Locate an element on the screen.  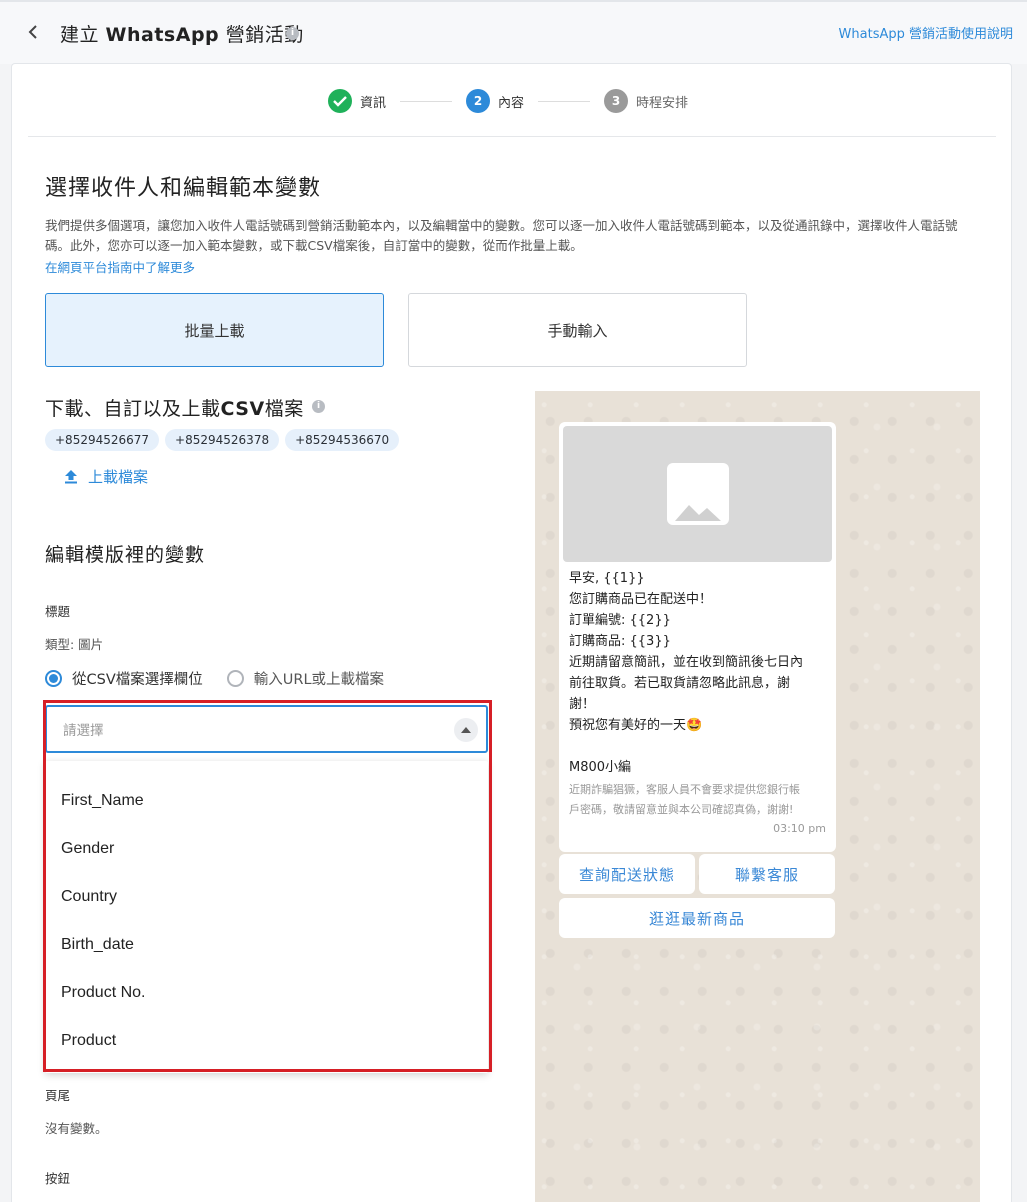
footer-line: 戶密碼，敬請留意並與本公司確認真偽，謝謝! is located at coordinates (681, 809).